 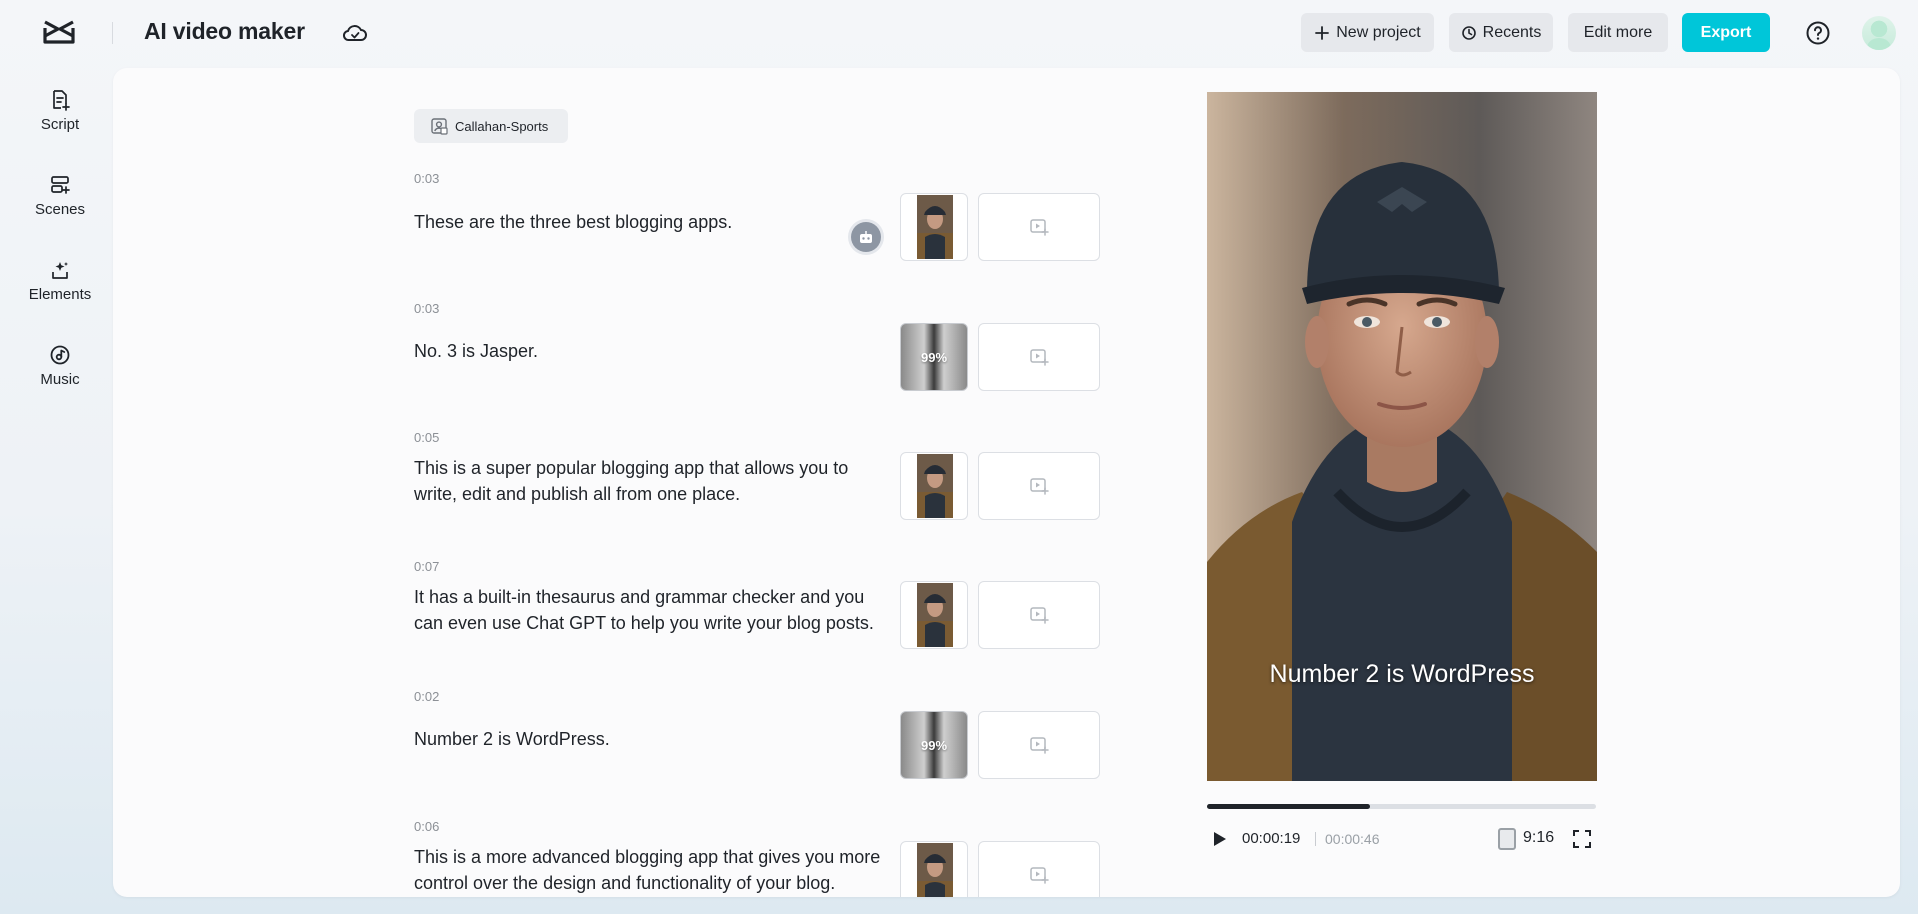 I want to click on playback-controls: 00:00:19 00:00:46 9:16, so click(x=1402, y=839).